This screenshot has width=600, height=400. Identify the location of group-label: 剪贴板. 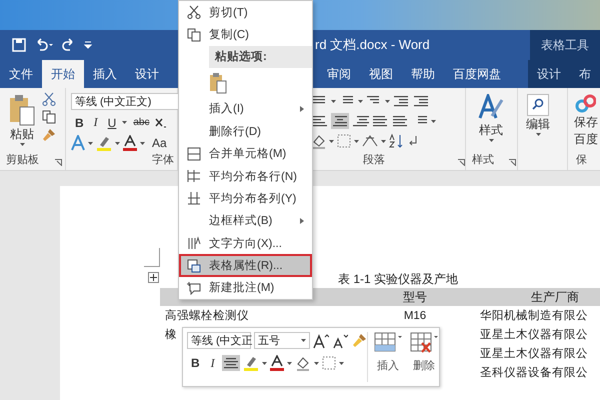
(22, 159).